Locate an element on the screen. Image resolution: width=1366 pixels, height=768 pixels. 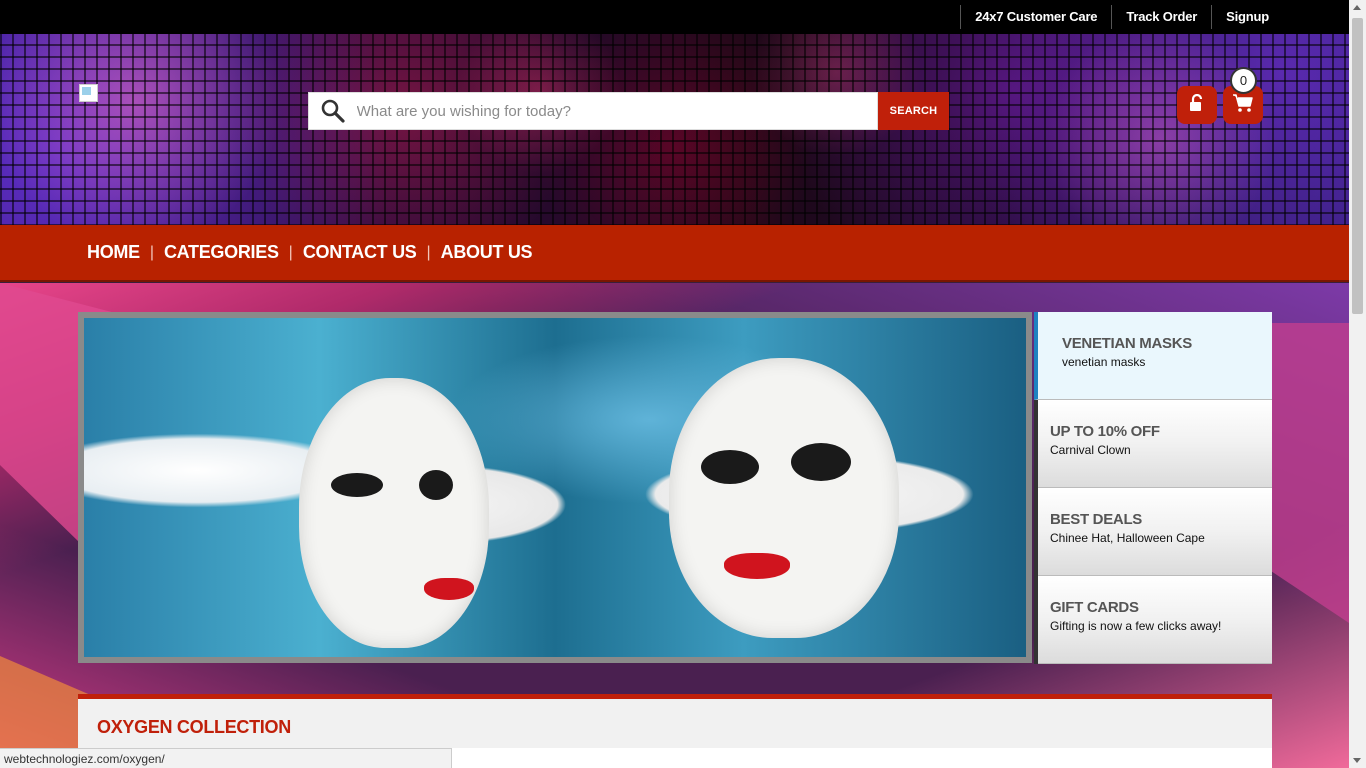
slider-tab-subtitle: Carnival Clown is located at coordinates (1090, 450).